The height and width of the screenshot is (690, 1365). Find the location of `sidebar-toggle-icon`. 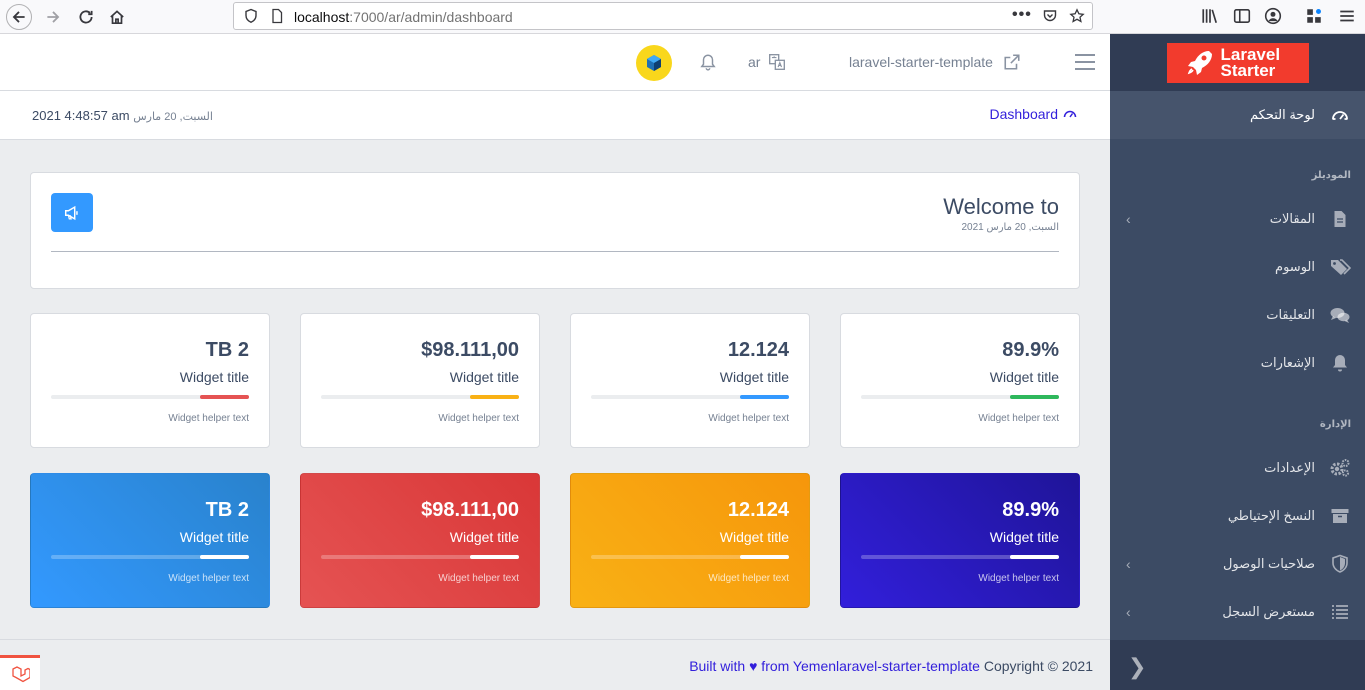

sidebar-toggle-icon is located at coordinates (1242, 16).